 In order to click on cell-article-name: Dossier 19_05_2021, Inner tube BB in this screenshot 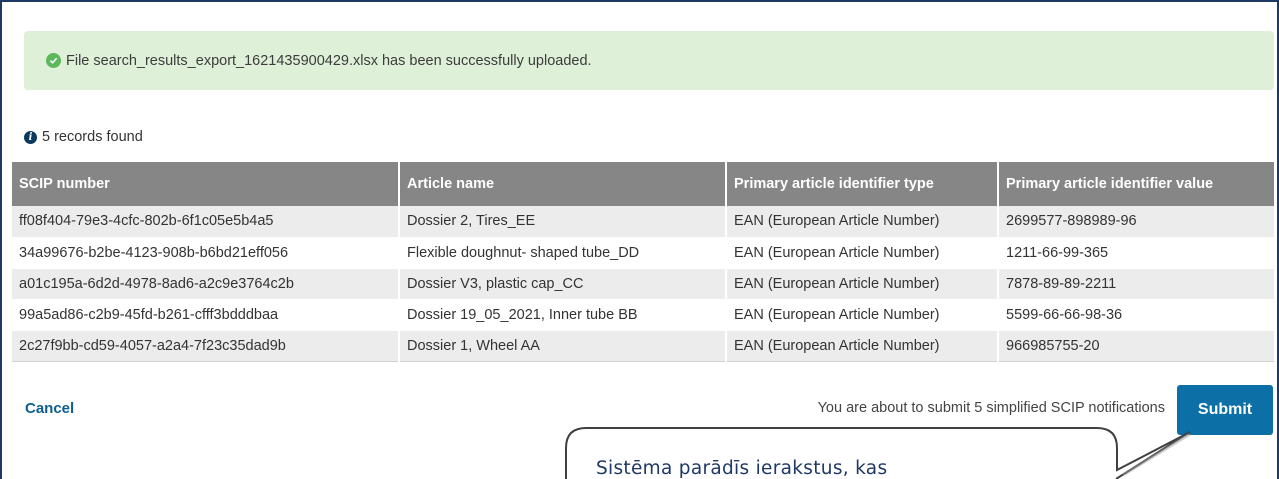, I will do `click(563, 315)`.